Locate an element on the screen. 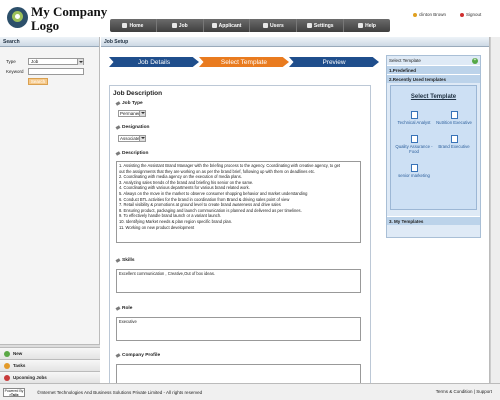  label-text: Description is located at coordinates (135, 153).